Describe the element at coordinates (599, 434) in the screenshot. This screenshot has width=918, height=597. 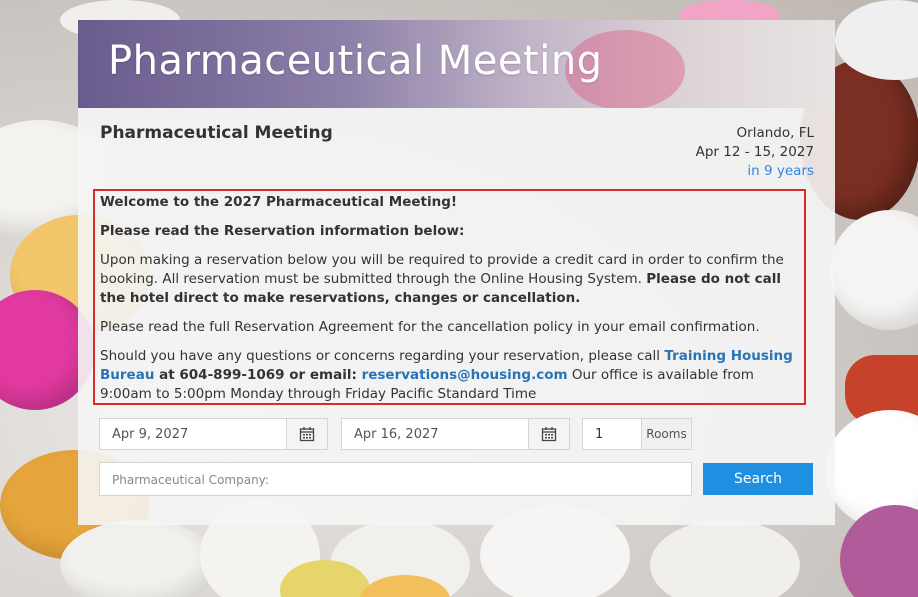
I see `rooms-quantity-value: 1` at that location.